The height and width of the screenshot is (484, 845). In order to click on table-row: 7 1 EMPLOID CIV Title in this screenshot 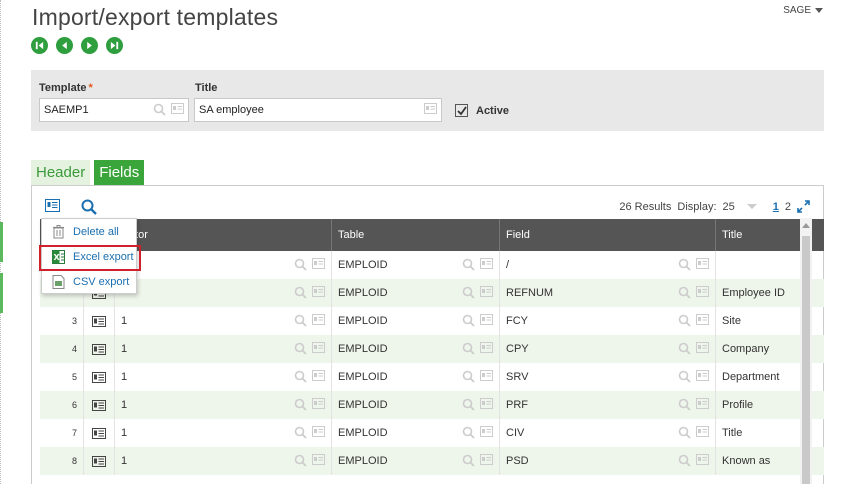, I will do `click(432, 433)`.